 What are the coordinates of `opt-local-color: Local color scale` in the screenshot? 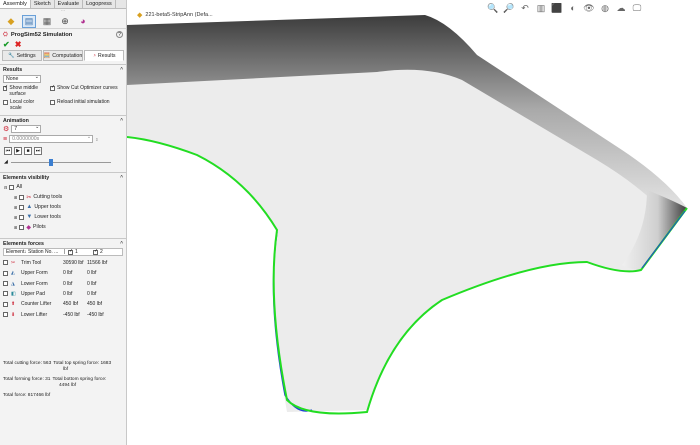 It's located at (25, 105).